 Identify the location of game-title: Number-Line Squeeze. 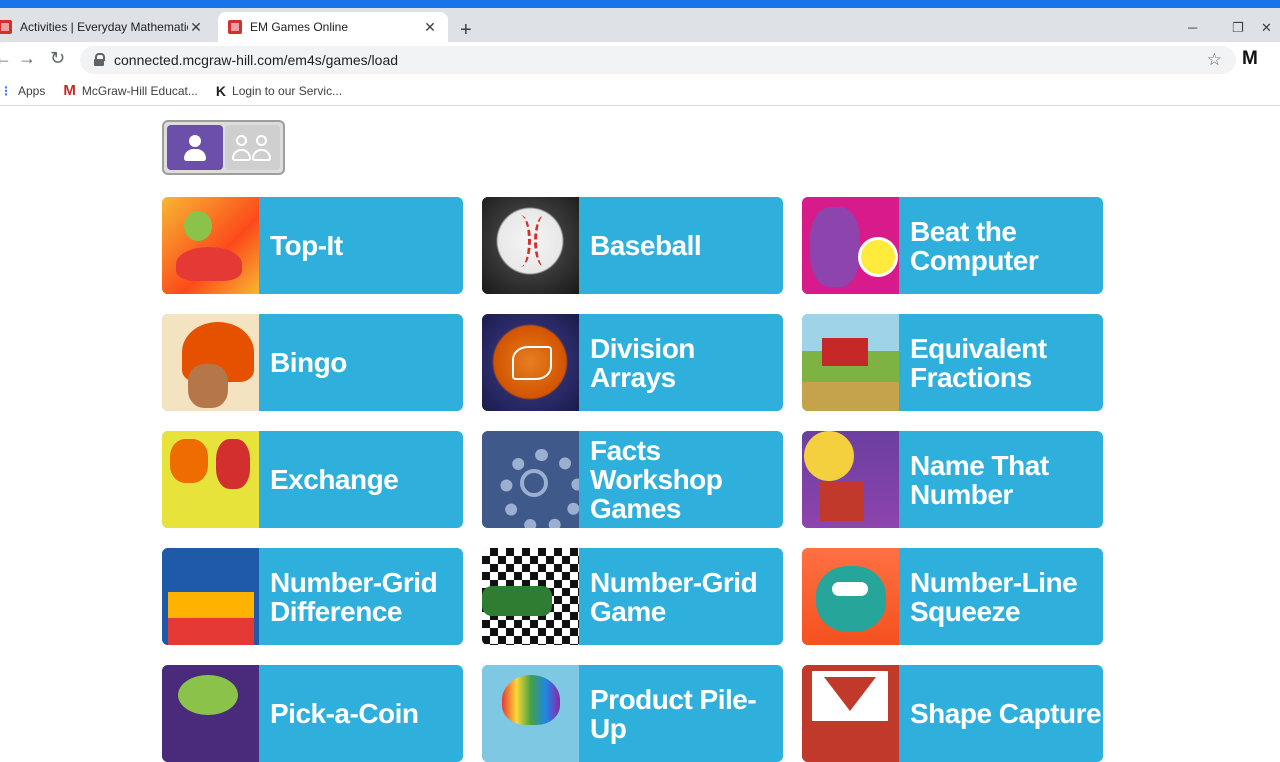
(994, 596).